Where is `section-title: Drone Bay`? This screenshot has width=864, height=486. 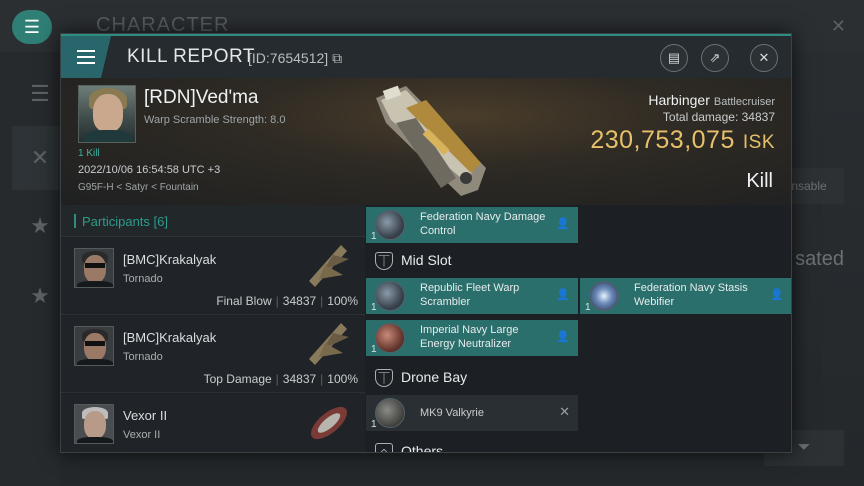 section-title: Drone Bay is located at coordinates (434, 377).